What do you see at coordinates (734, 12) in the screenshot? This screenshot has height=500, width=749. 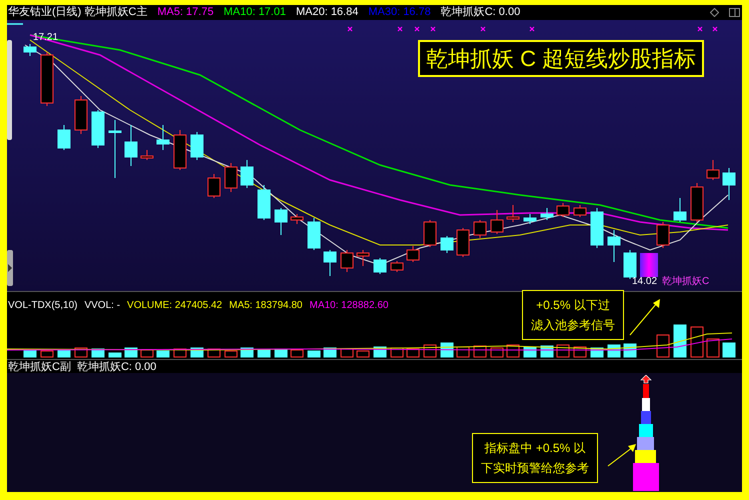 I see `window-icon` at bounding box center [734, 12].